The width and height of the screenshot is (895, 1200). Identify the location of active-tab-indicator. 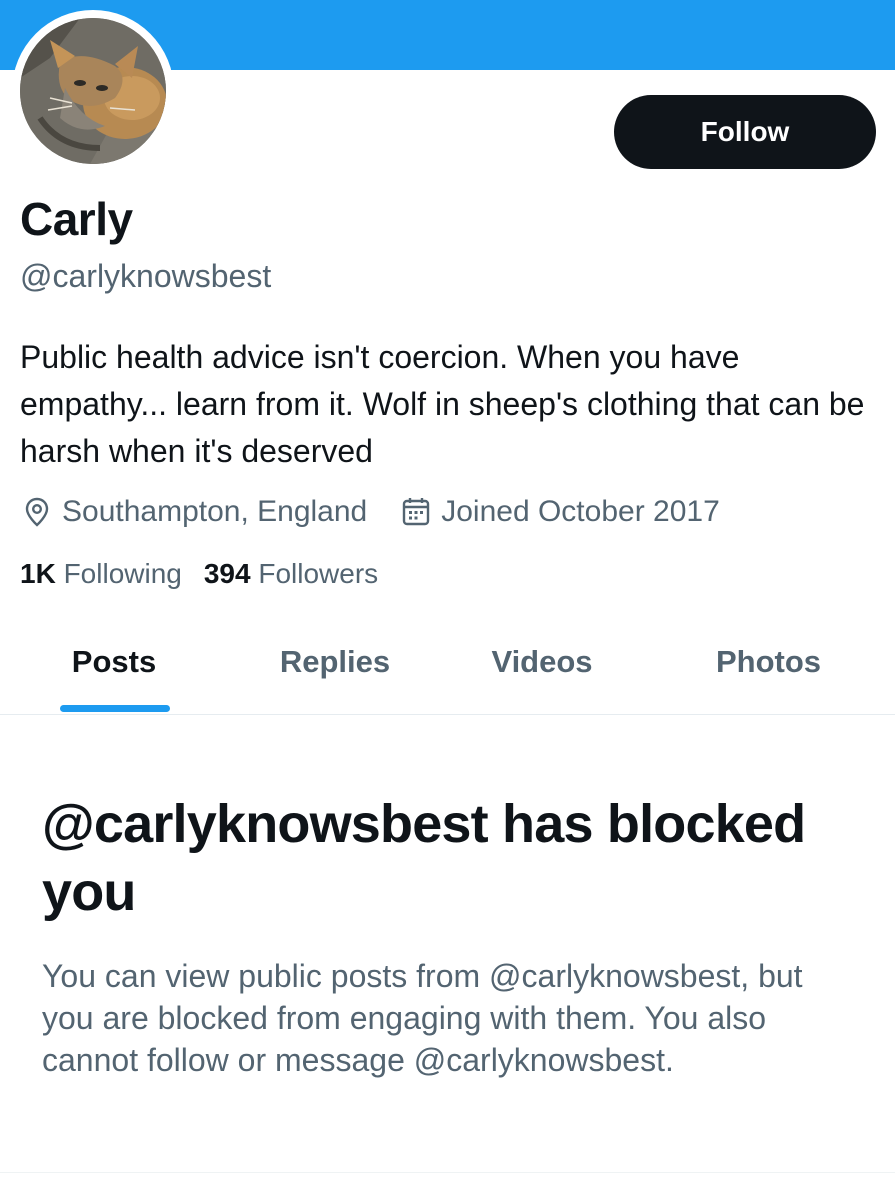
(115, 708).